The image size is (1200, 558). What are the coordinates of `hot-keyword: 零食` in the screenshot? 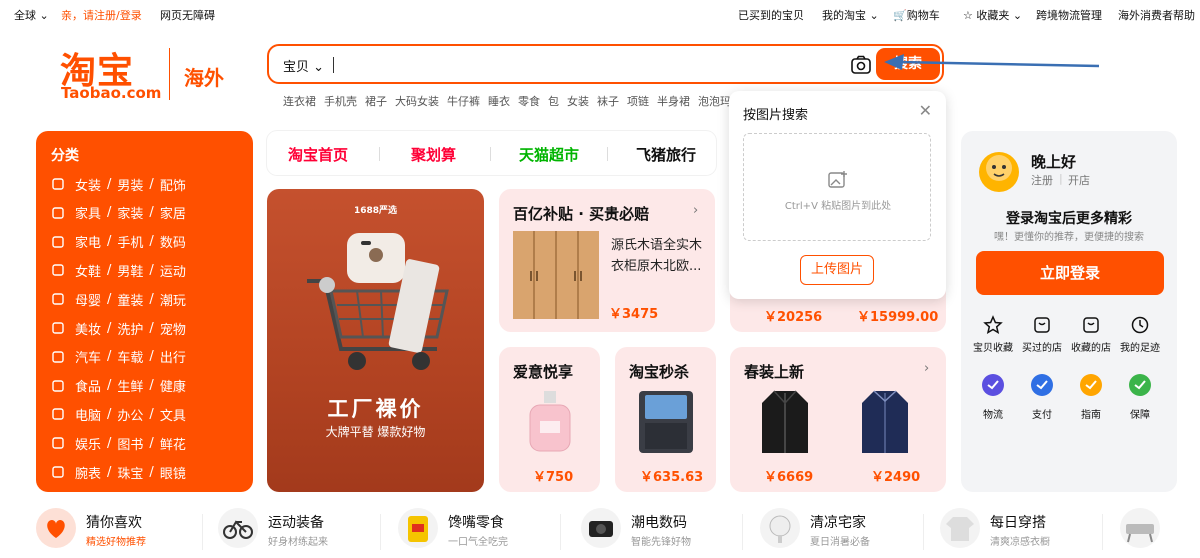 It's located at (529, 101).